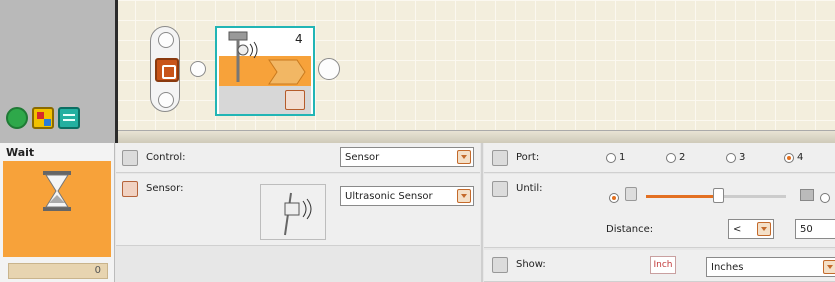 The height and width of the screenshot is (282, 835). Describe the element at coordinates (265, 71) in the screenshot. I see `wait-ultrasonic-block: 4` at that location.